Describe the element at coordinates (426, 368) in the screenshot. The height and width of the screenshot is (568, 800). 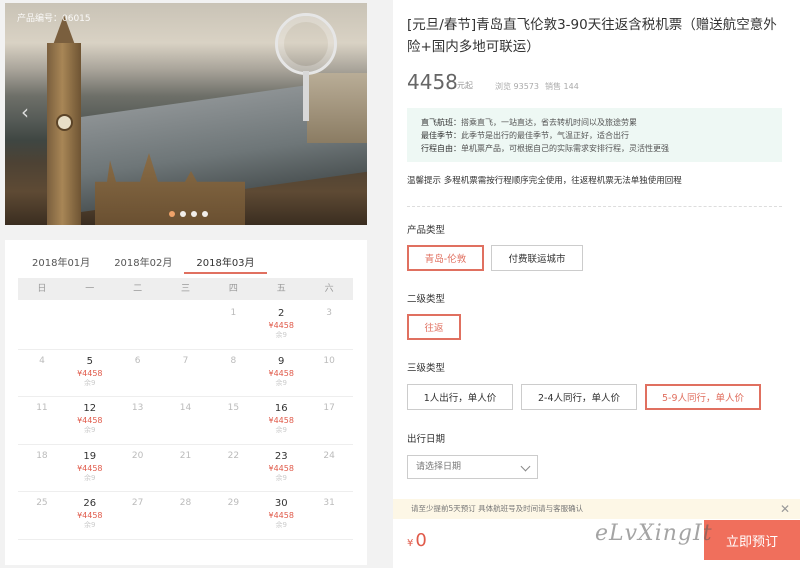
I see `level3-label: 三级类型` at that location.